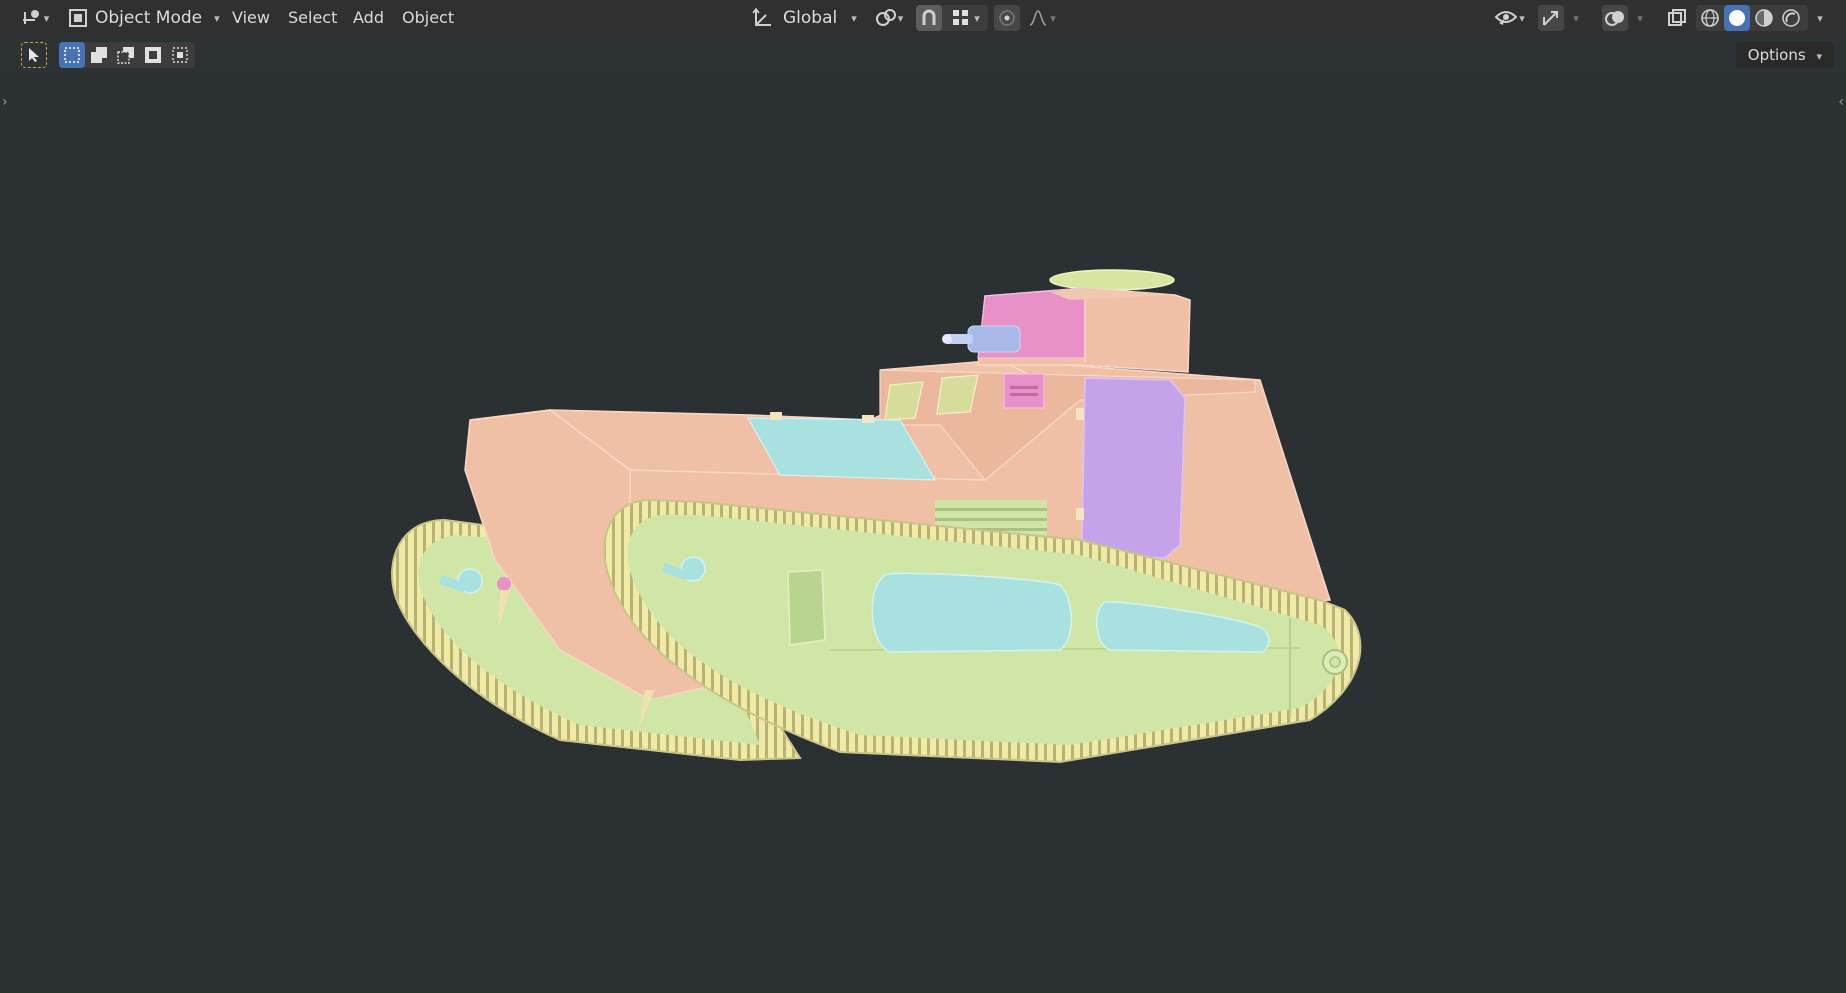  Describe the element at coordinates (981, 339) in the screenshot. I see `turret-gun` at that location.